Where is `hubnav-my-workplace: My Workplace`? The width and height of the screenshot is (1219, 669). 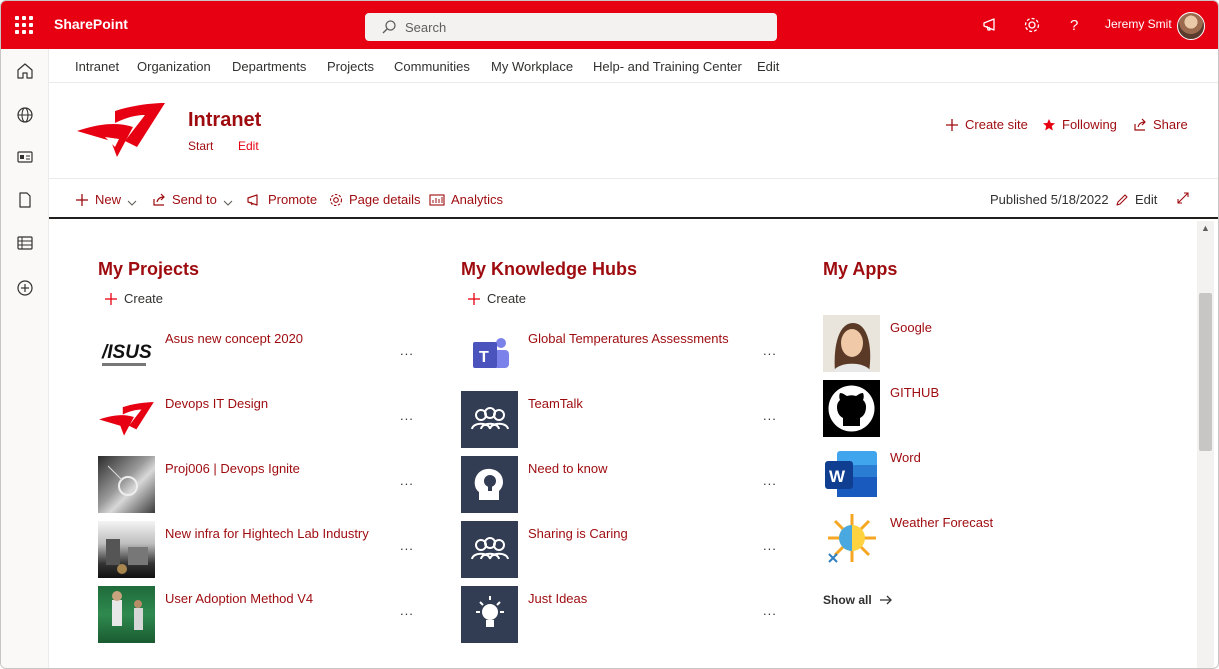 hubnav-my-workplace: My Workplace is located at coordinates (532, 66).